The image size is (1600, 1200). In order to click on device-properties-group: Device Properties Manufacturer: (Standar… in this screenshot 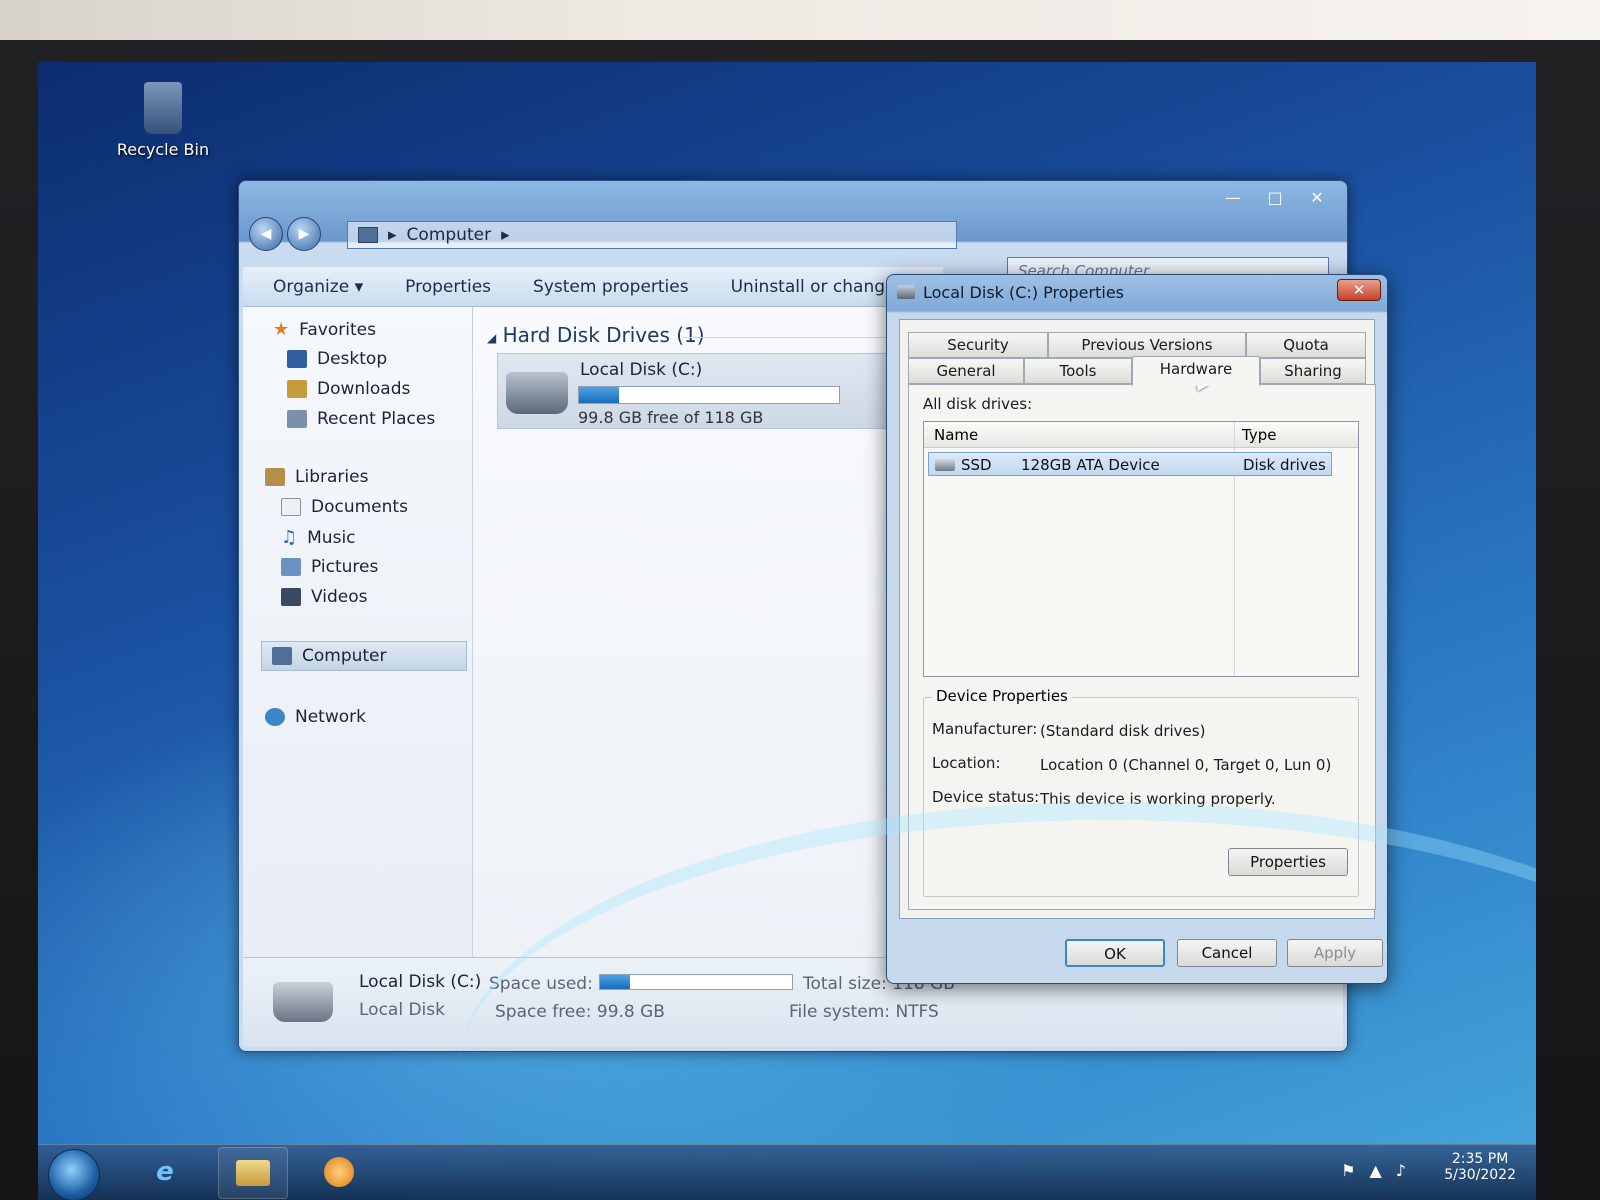, I will do `click(1141, 792)`.